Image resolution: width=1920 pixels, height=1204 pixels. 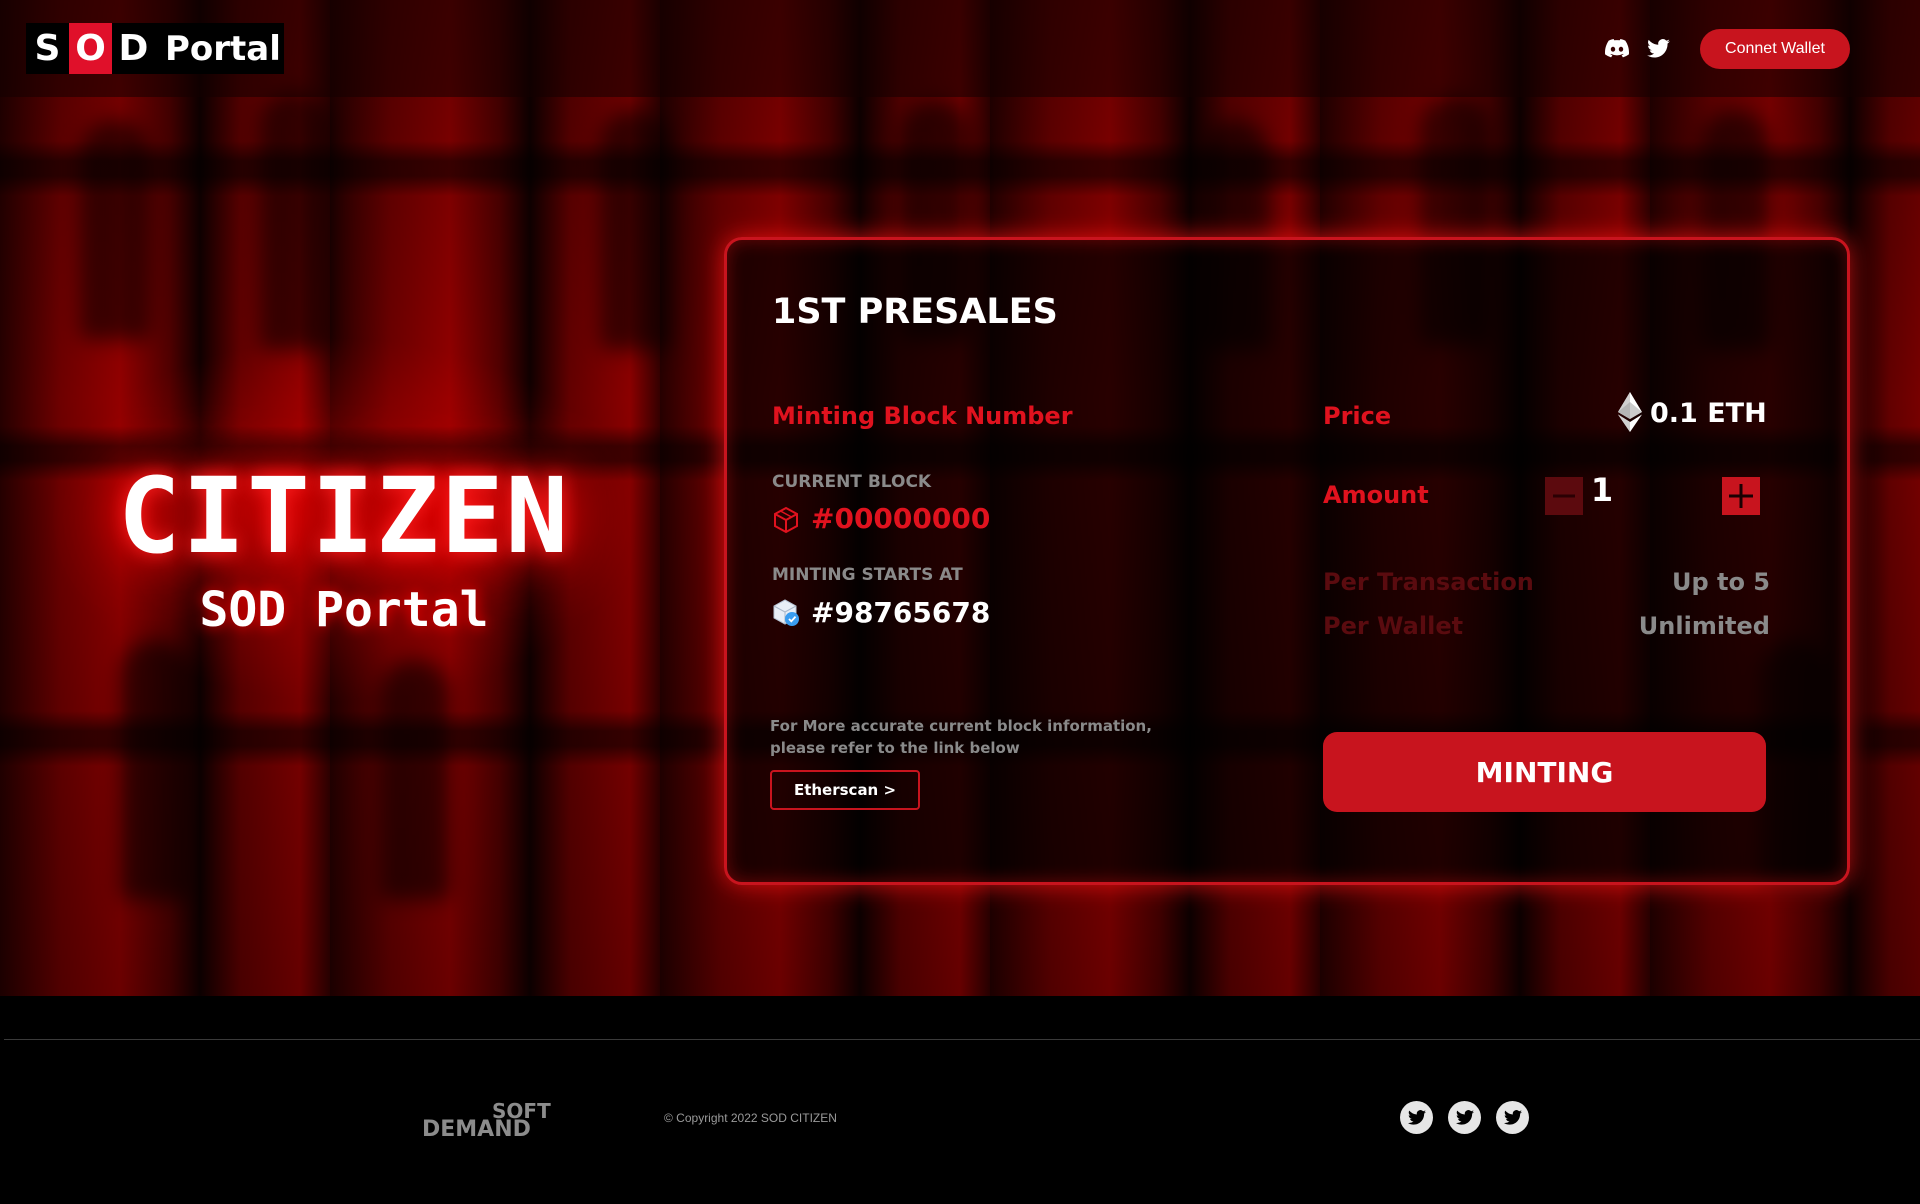 I want to click on price-label: Price, so click(x=1357, y=416).